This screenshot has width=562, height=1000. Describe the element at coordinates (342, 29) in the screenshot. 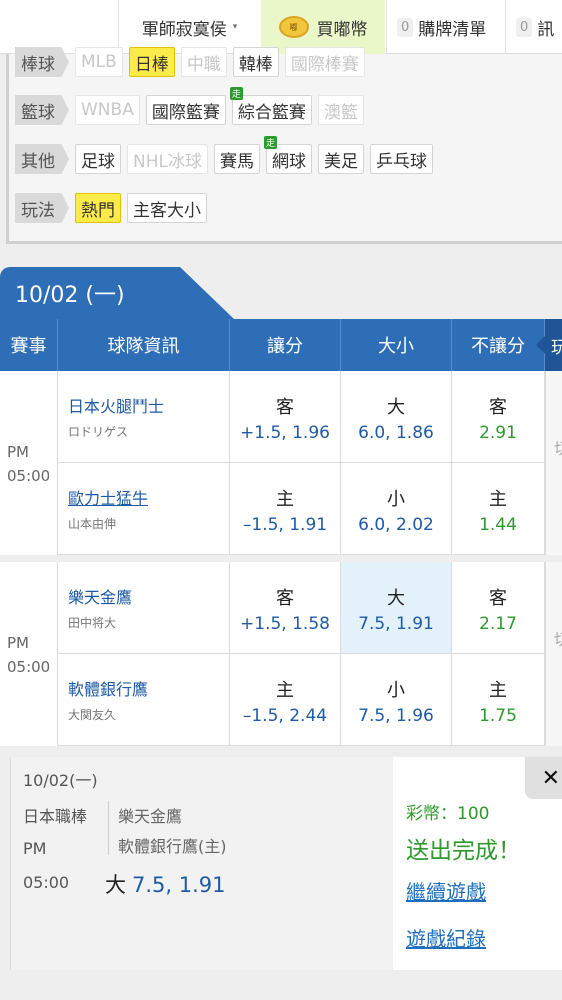

I see `buy-coins-label: 買嘟幣` at that location.